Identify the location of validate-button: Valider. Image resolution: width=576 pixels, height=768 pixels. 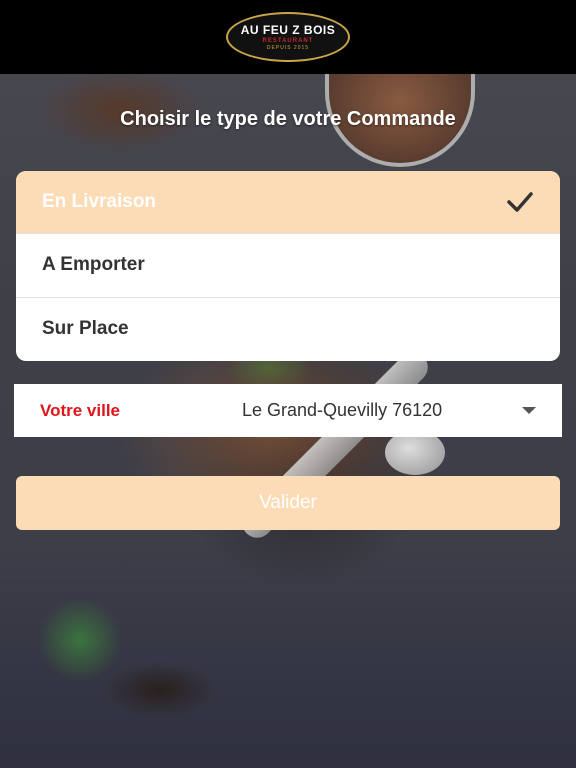
(288, 503).